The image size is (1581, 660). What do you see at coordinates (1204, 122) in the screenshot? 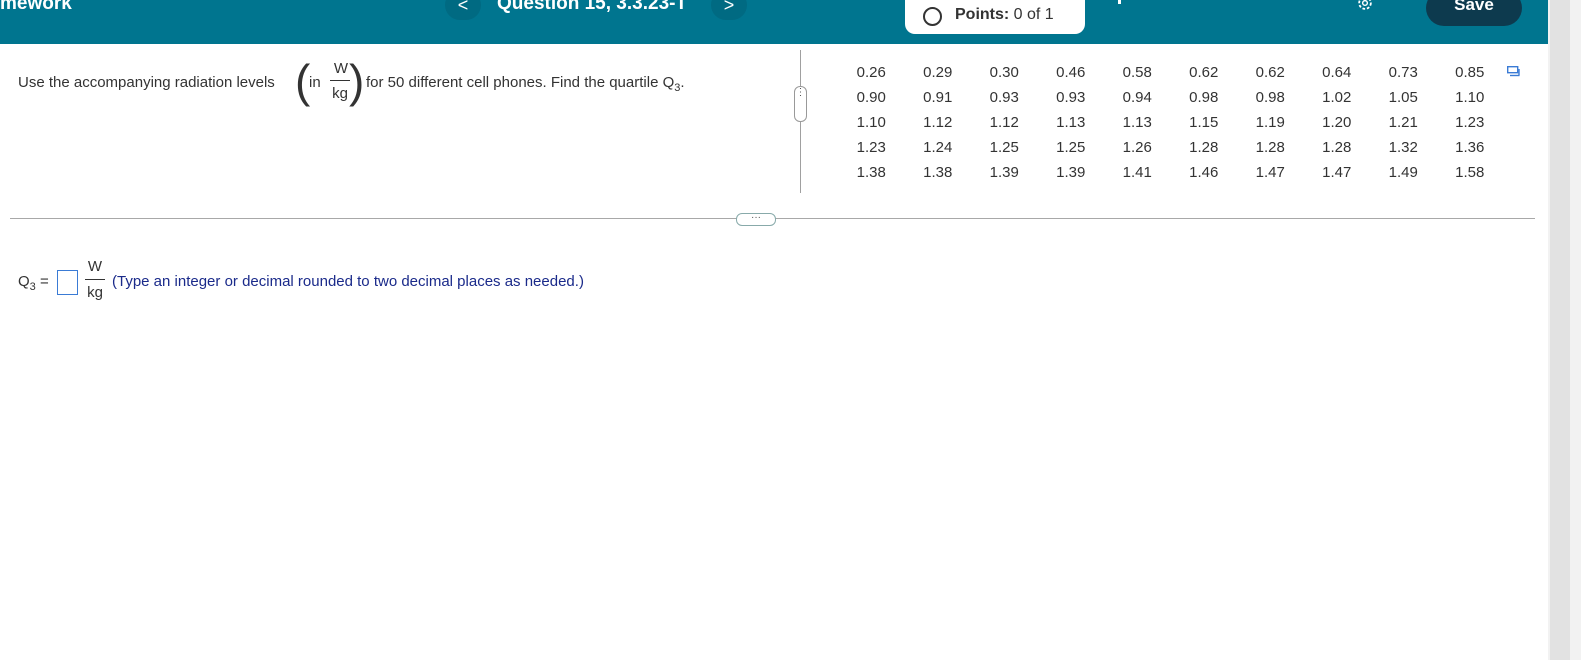
I see `table-cell: 1.15` at bounding box center [1204, 122].